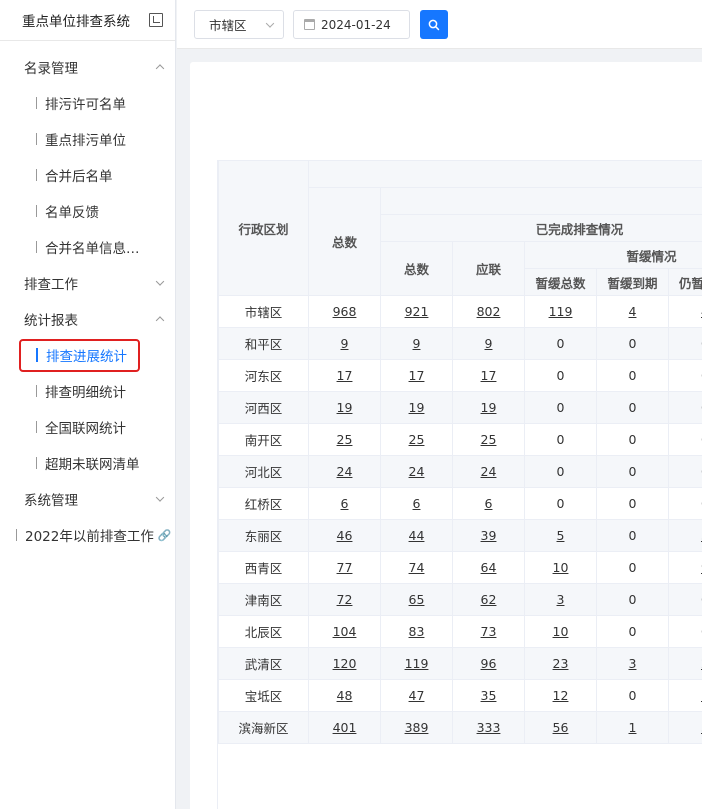  Describe the element at coordinates (416, 631) in the screenshot. I see `cell-done: 83` at that location.